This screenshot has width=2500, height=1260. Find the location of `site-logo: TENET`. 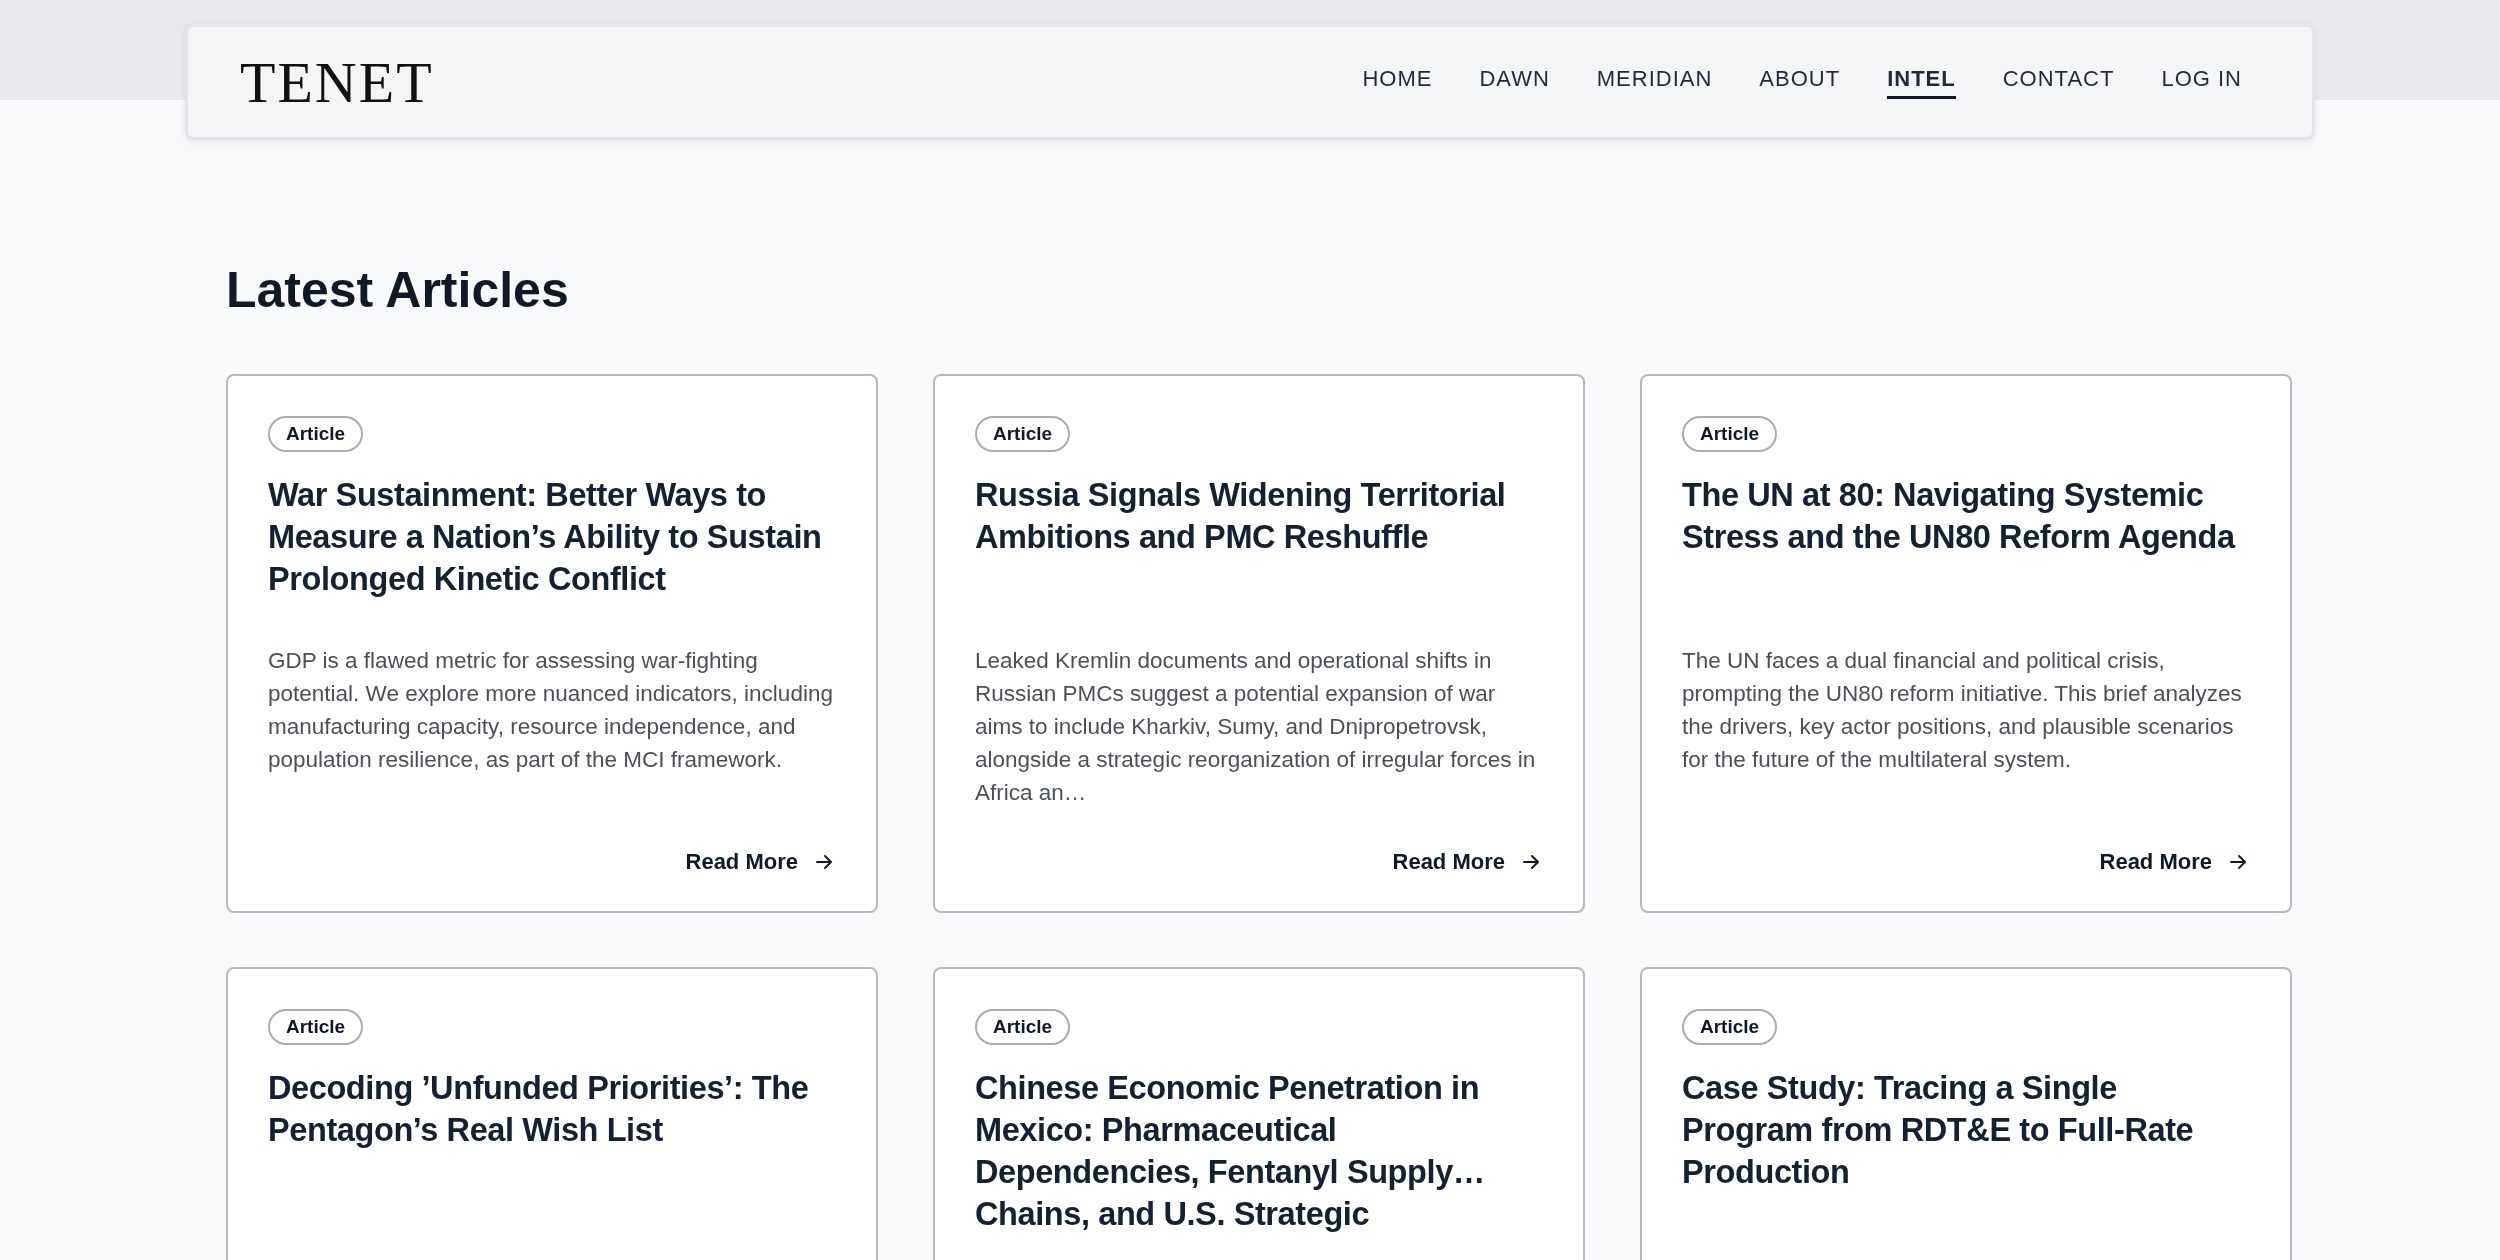

site-logo: TENET is located at coordinates (337, 82).